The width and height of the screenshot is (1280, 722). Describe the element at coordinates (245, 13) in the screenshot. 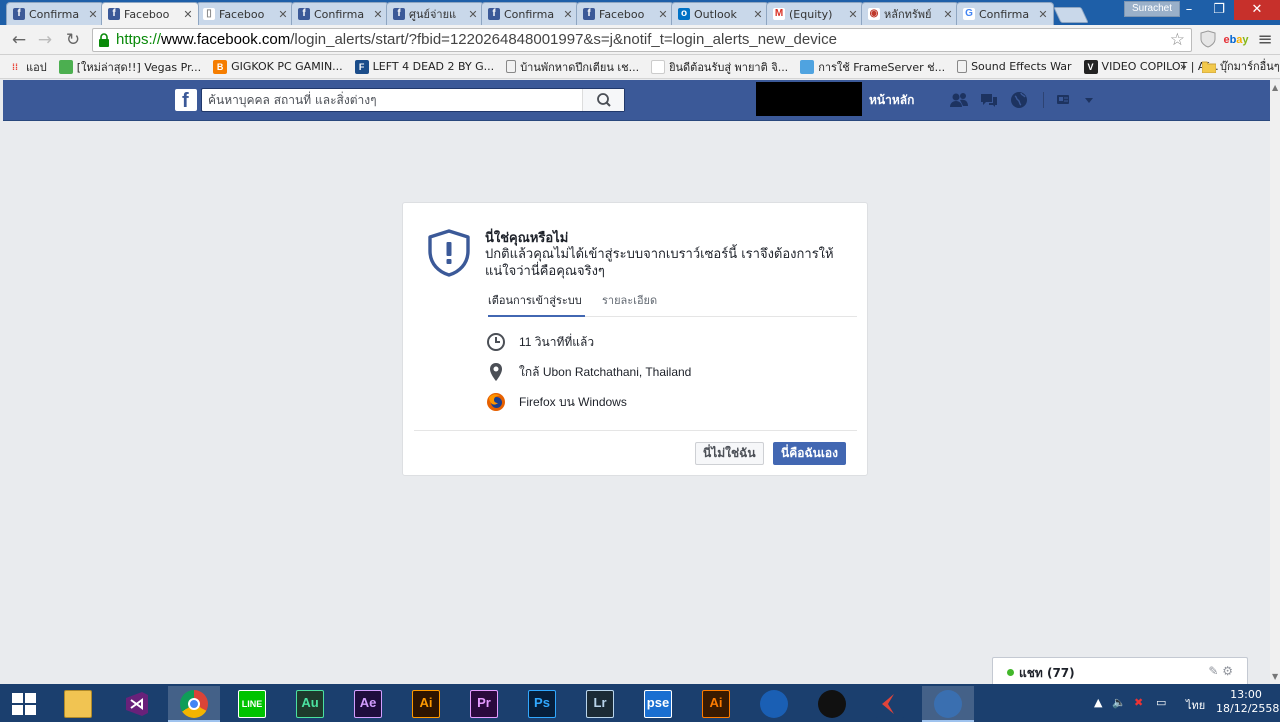

I see `browser-tab: ▯ Faceboo ✕` at that location.